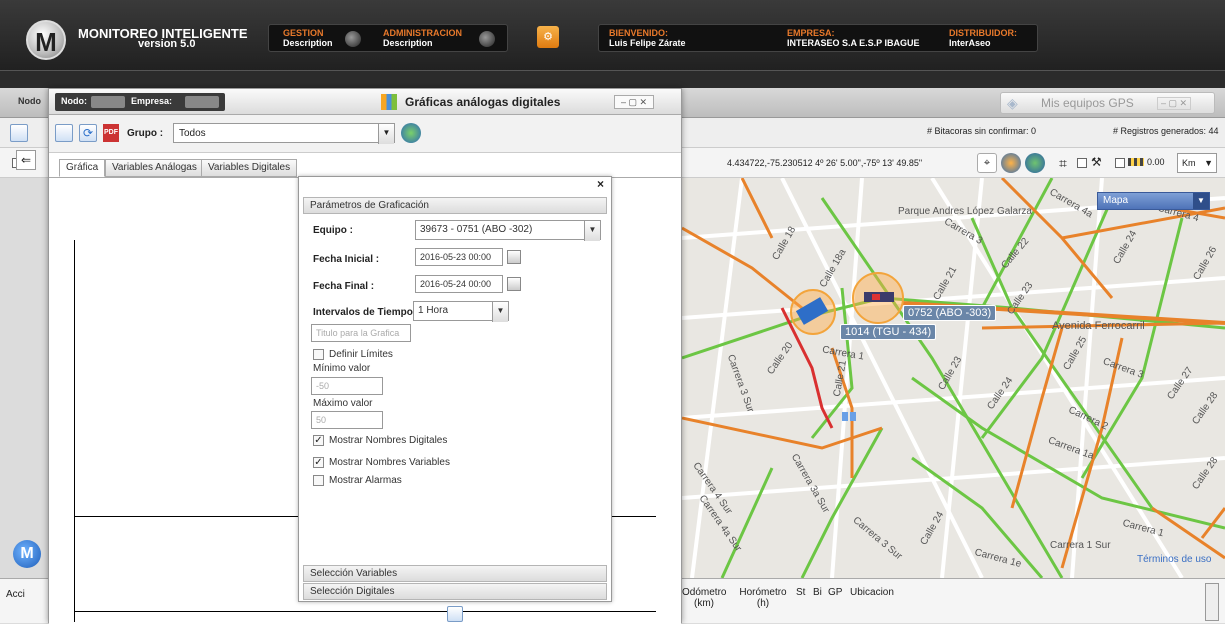 This screenshot has height=624, width=1225. What do you see at coordinates (1166, 131) in the screenshot?
I see `registros-count: # Registros generados: 44` at bounding box center [1166, 131].